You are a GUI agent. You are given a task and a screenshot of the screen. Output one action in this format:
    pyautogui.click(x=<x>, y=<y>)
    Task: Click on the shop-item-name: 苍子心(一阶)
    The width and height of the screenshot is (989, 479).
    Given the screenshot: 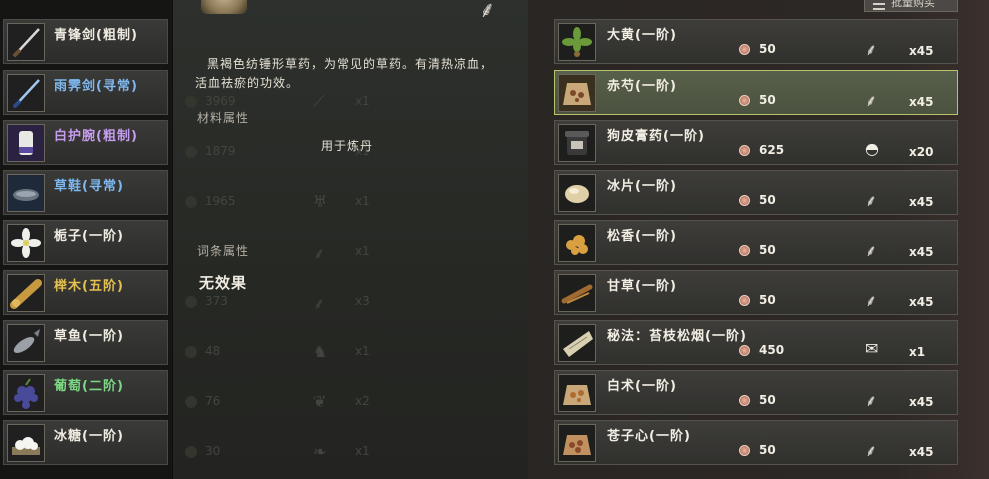 What is the action you would take?
    pyautogui.click(x=649, y=436)
    